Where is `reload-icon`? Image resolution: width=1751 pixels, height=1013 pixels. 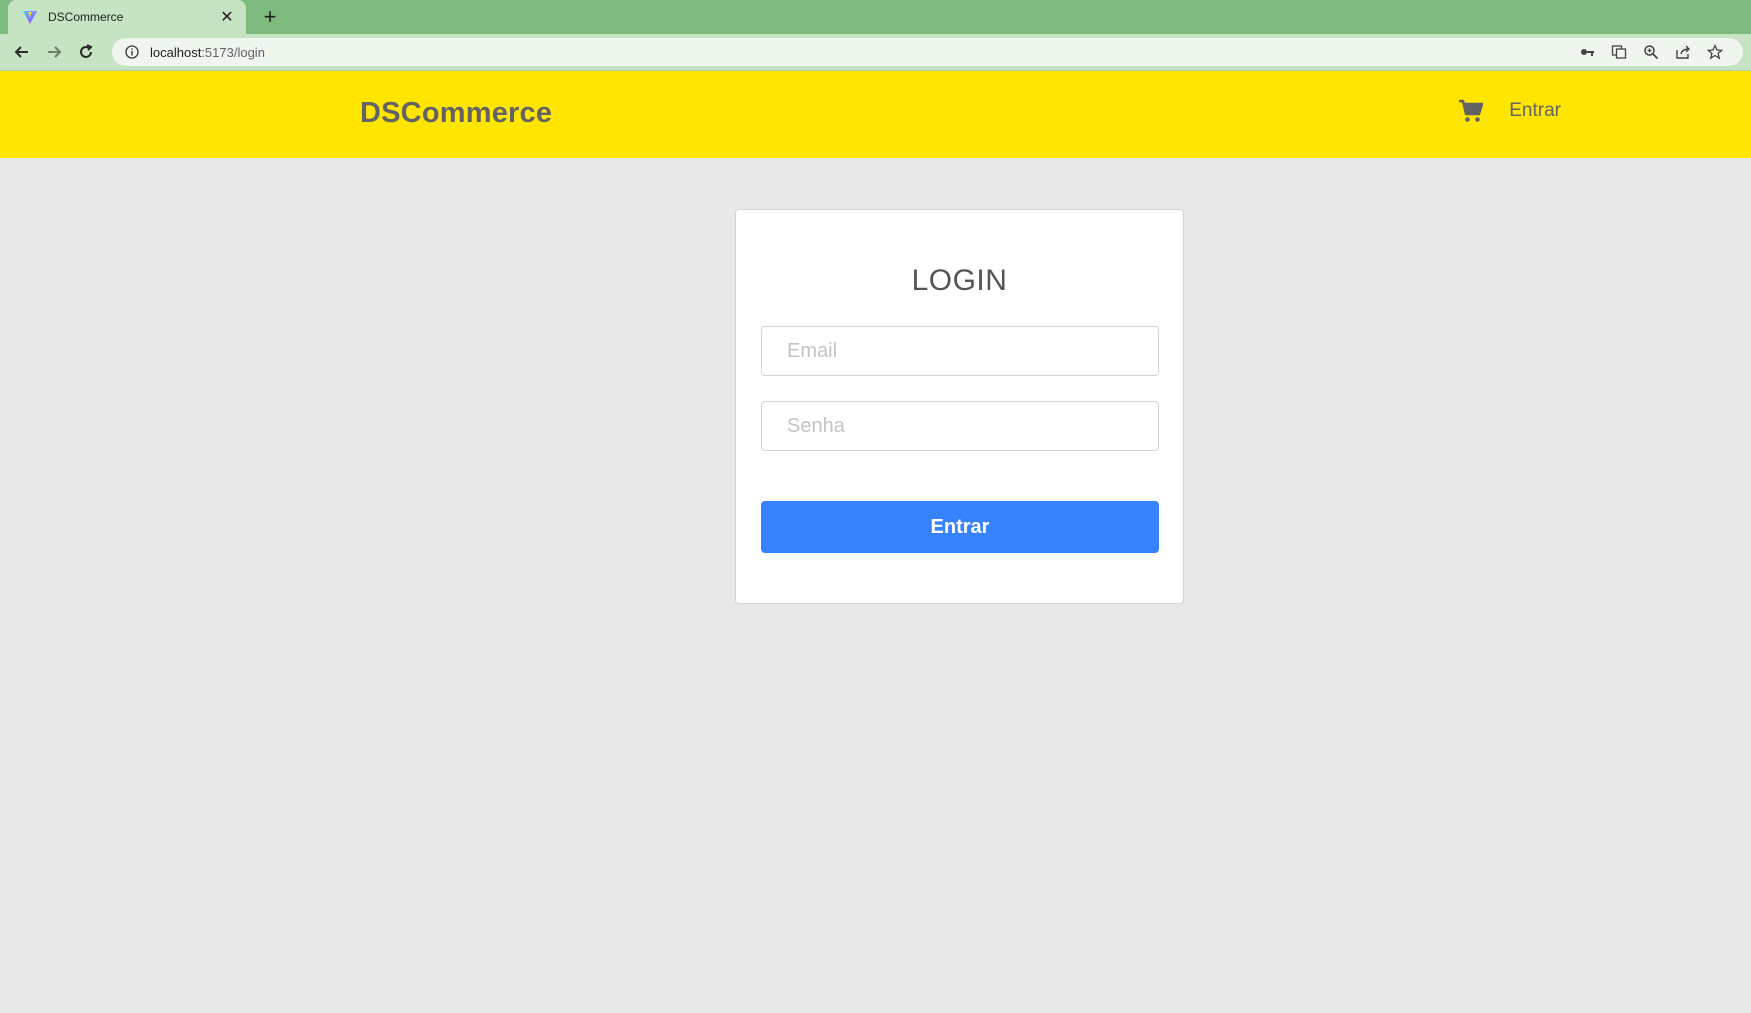 reload-icon is located at coordinates (86, 52).